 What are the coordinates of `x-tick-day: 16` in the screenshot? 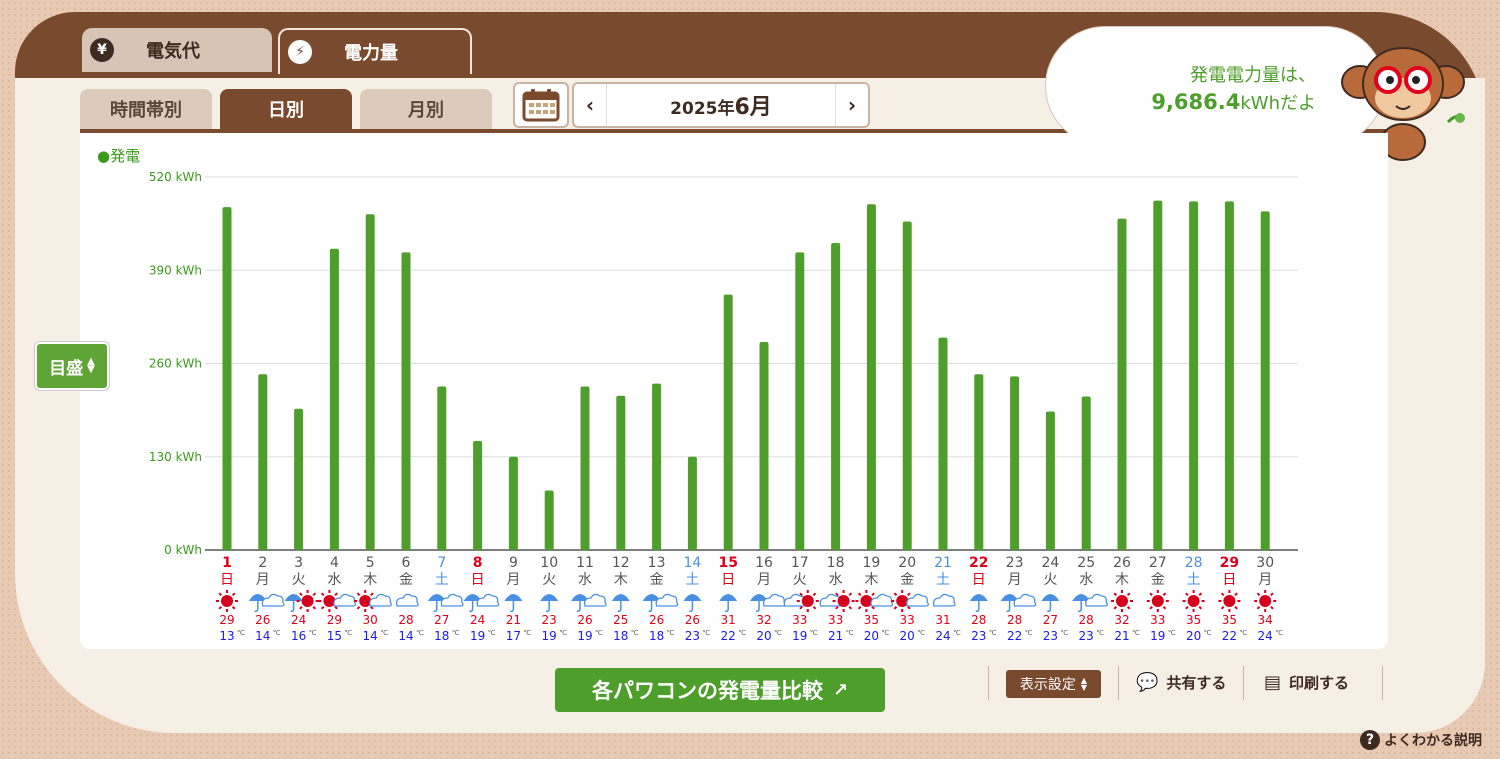 It's located at (764, 563).